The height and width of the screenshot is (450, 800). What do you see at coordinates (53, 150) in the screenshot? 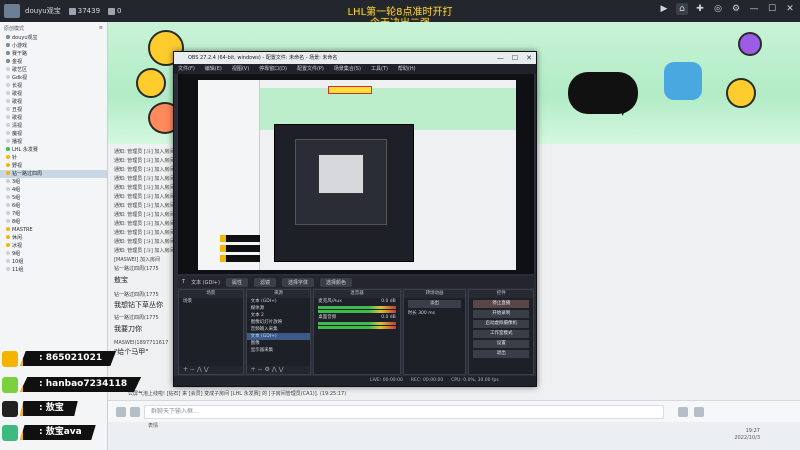
I see `sidebar-item: LHL 永发赛` at bounding box center [53, 150].